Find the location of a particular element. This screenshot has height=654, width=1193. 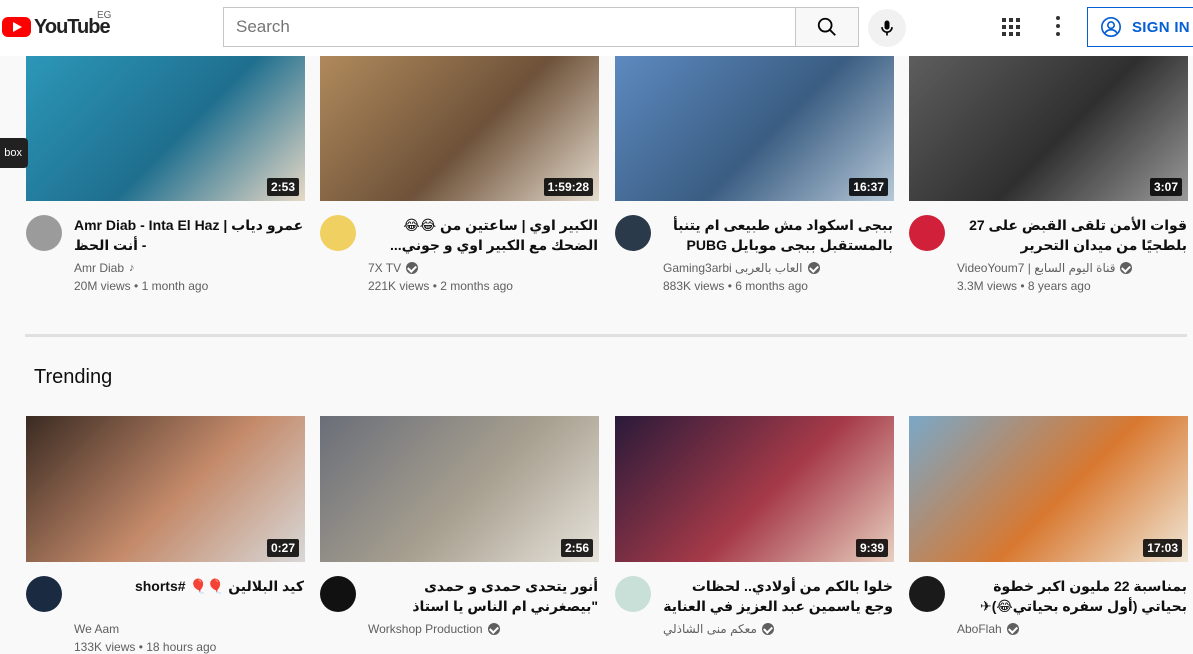

video-thumbnail: 9:39 is located at coordinates (754, 489).